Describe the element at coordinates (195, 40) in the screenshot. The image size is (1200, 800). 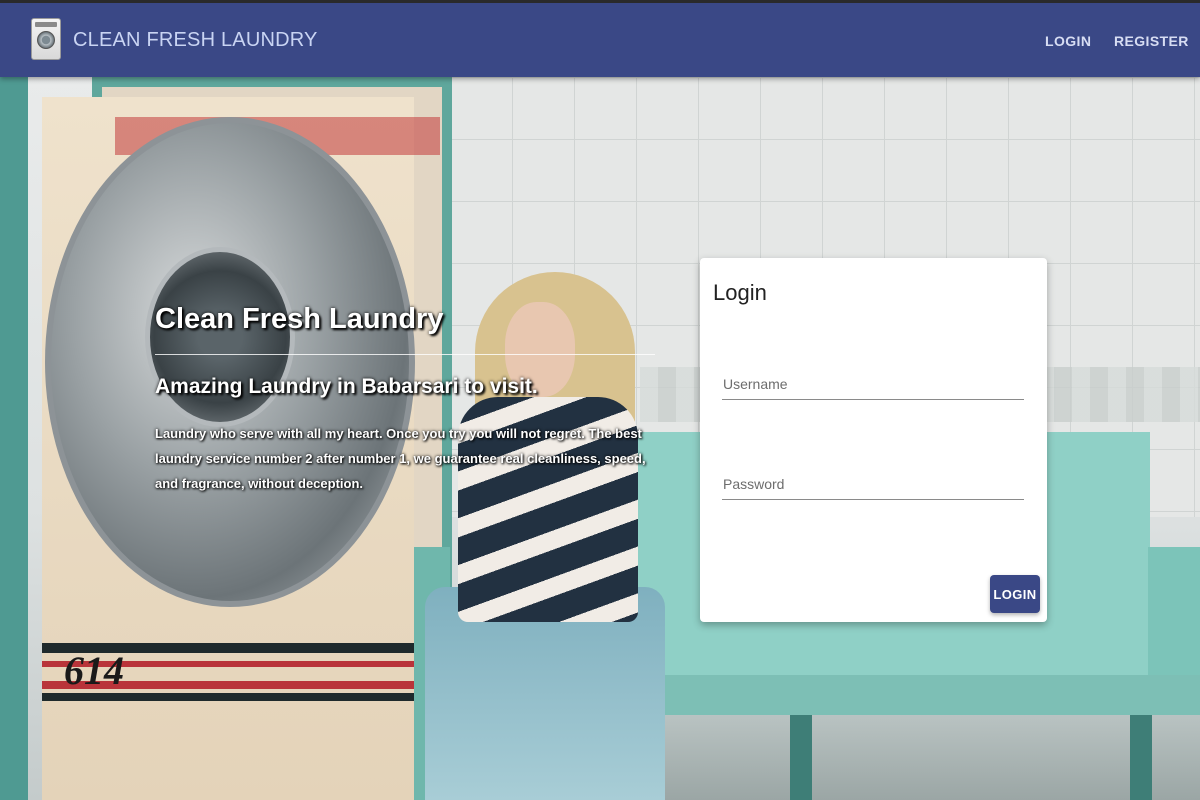
I see `brand-title: CLEAN FRESH LAUNDRY` at that location.